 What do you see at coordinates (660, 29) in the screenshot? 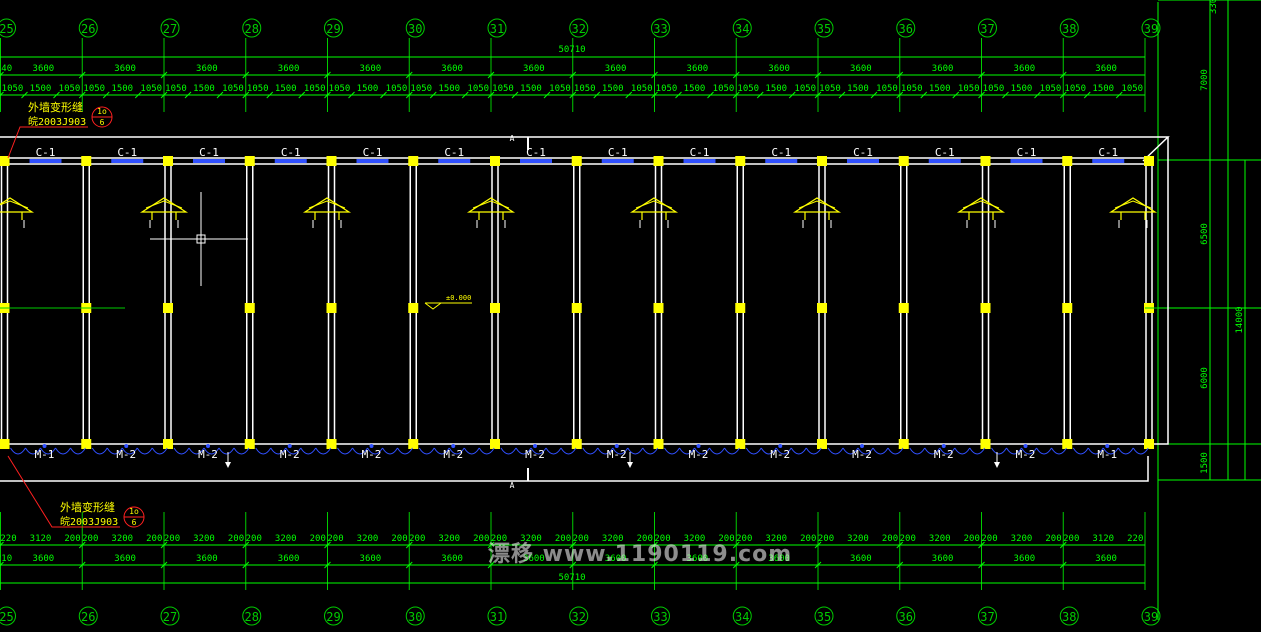
I see `axis-label-top: 33` at bounding box center [660, 29].